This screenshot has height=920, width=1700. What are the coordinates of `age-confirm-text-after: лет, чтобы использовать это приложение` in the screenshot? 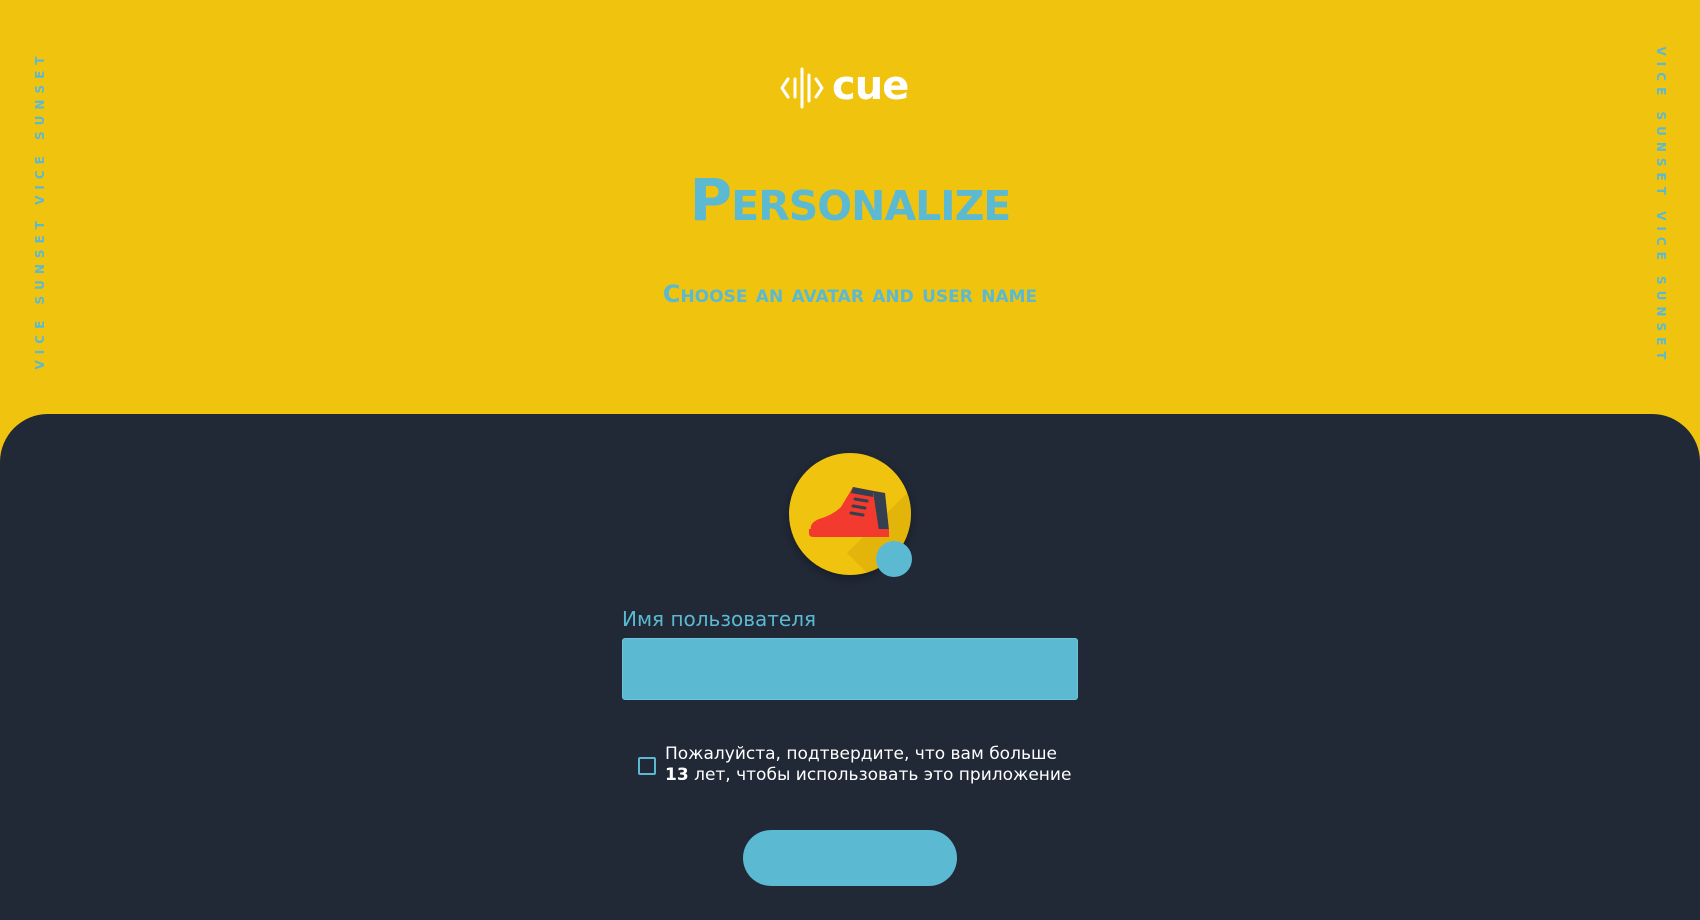 It's located at (880, 775).